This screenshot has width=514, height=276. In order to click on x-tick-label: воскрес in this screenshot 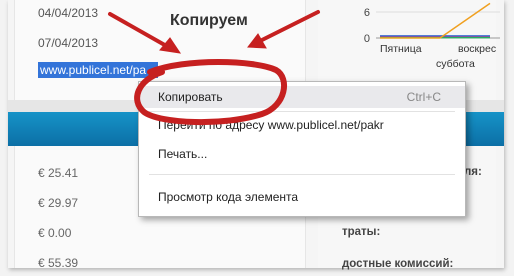, I will do `click(477, 49)`.